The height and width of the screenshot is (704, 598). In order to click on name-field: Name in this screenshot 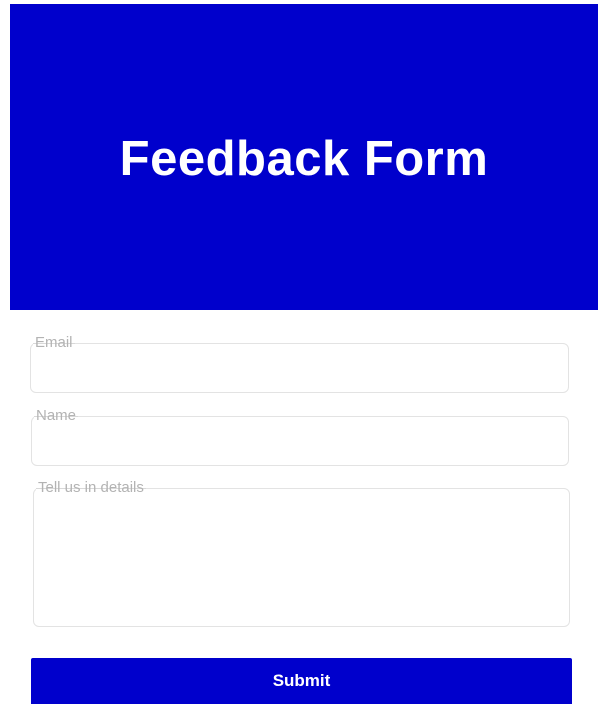, I will do `click(300, 437)`.